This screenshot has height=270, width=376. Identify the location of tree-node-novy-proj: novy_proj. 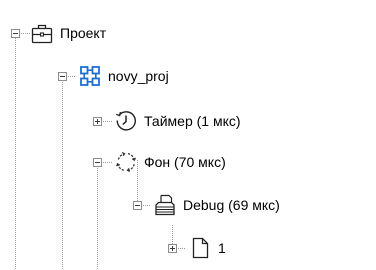
(123, 76).